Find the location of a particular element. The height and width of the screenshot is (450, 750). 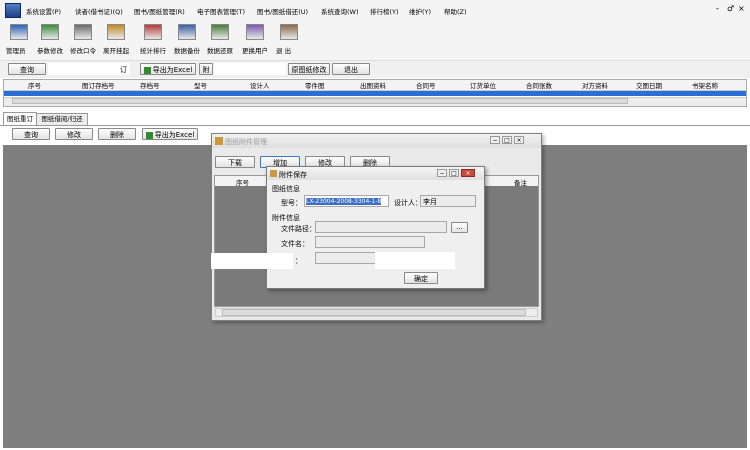

grid-column-header: 零件图 is located at coordinates (315, 85).